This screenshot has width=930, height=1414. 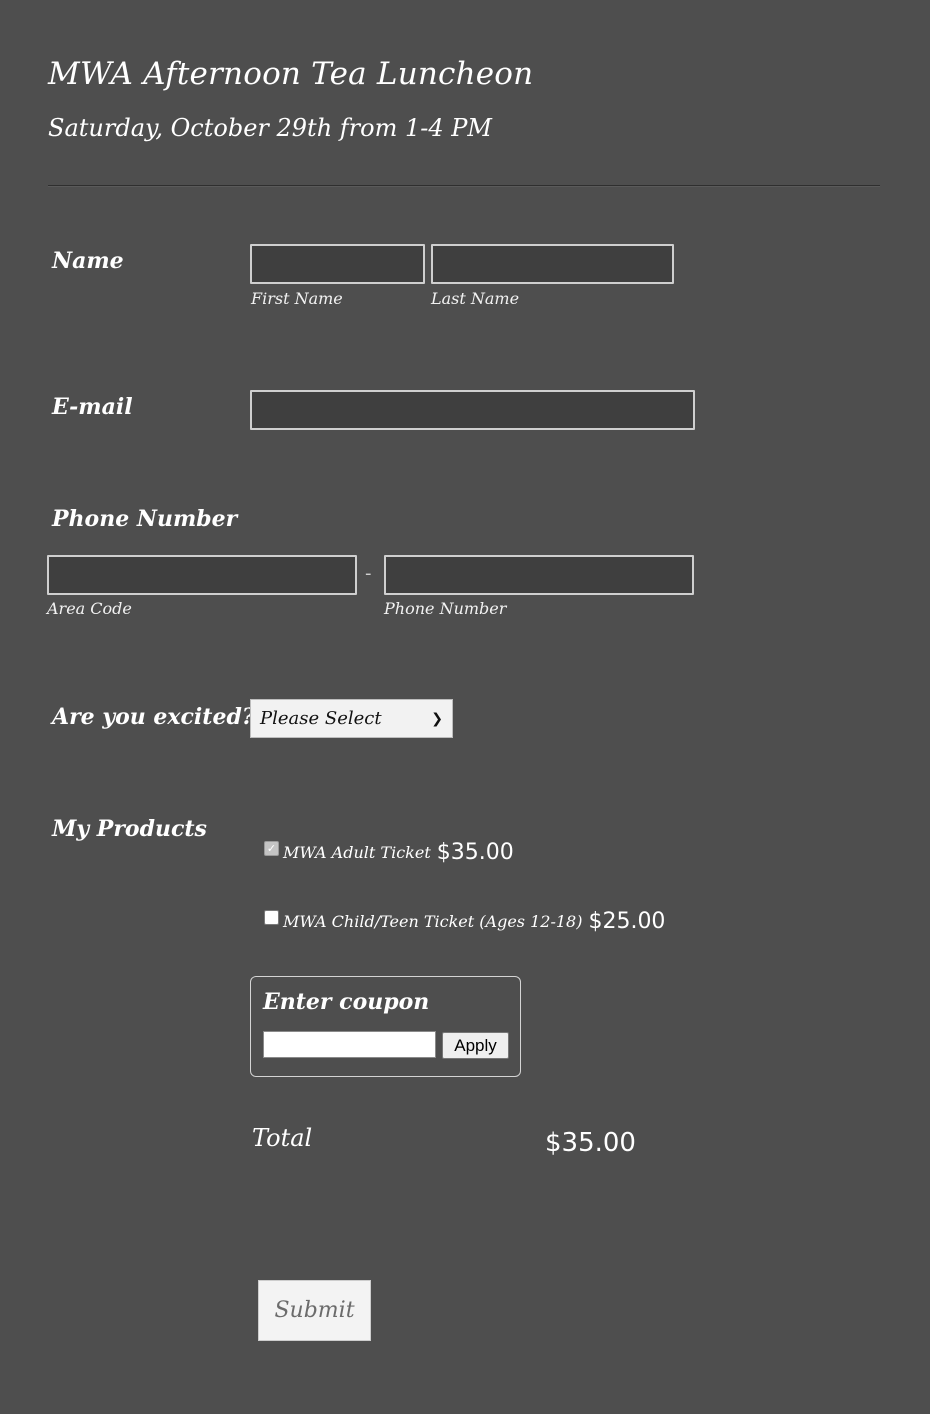 I want to click on coupon-label: Enter coupon, so click(x=346, y=1002).